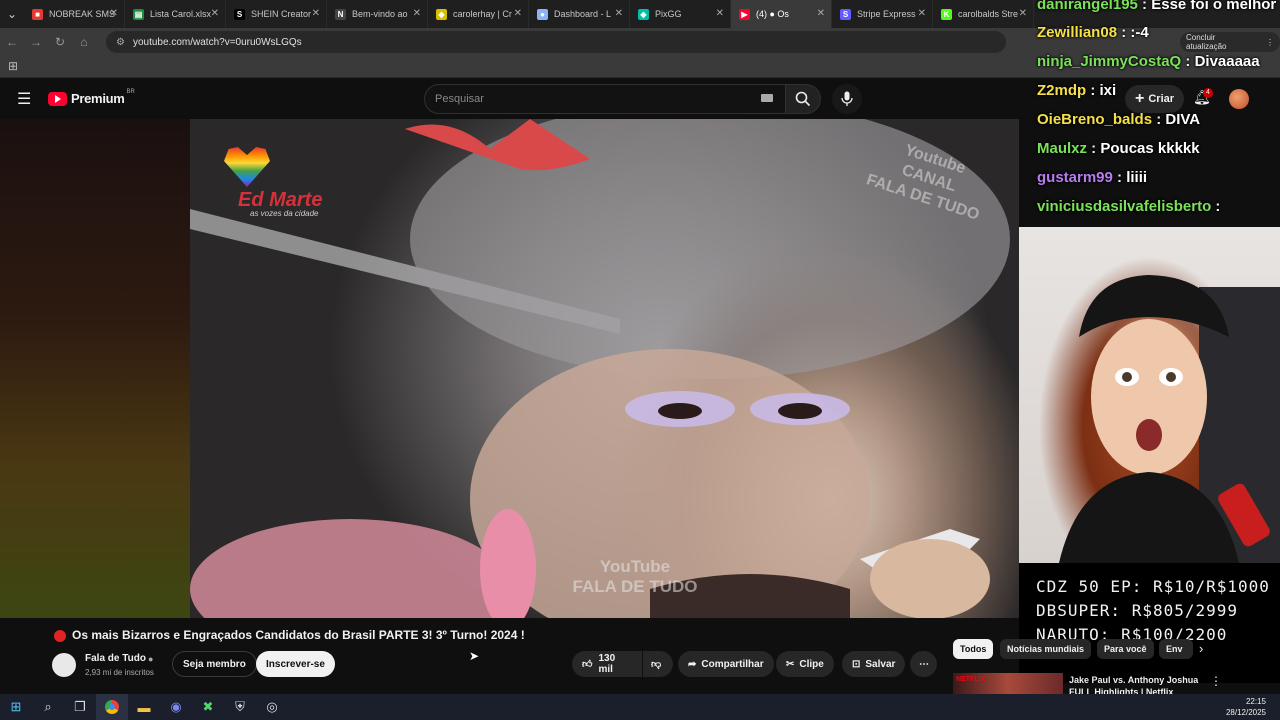 The image size is (1280, 720). Describe the element at coordinates (60, 636) in the screenshot. I see `live-red-dot-icon` at that location.